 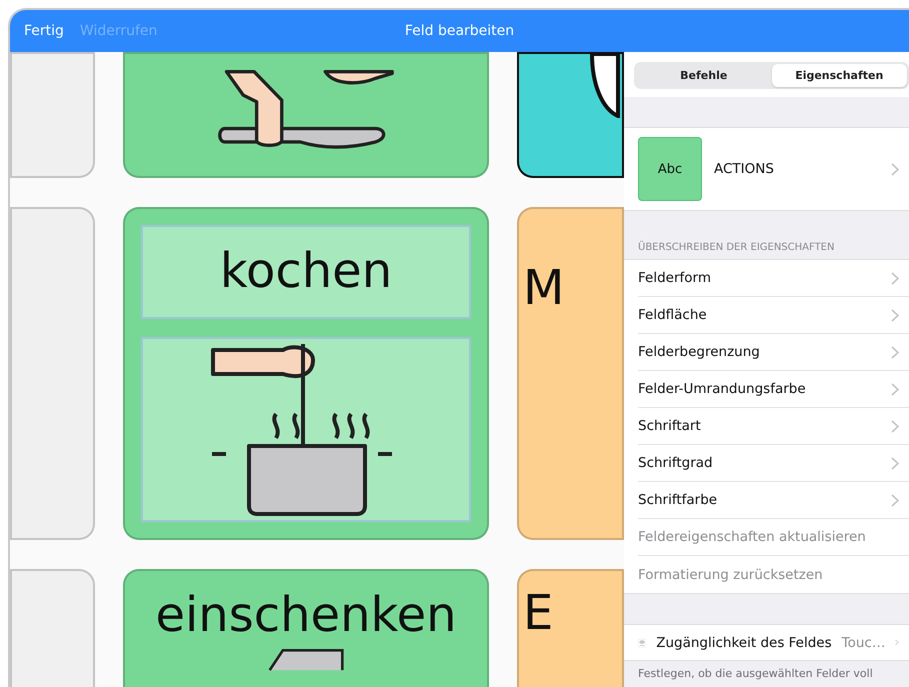 What do you see at coordinates (839, 75) in the screenshot?
I see `segment-tab: Eigenschaften` at bounding box center [839, 75].